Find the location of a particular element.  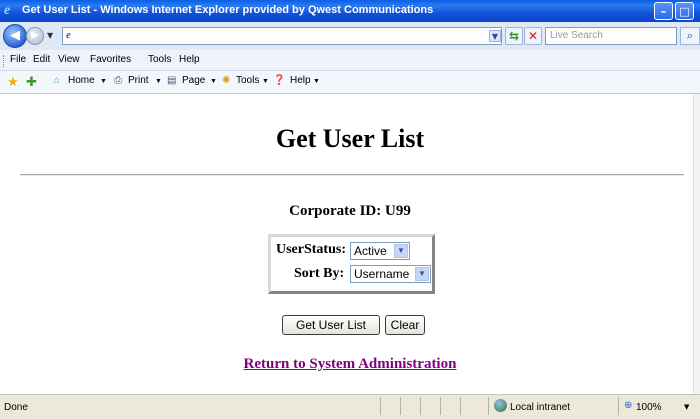

status-bar is located at coordinates (350, 406).